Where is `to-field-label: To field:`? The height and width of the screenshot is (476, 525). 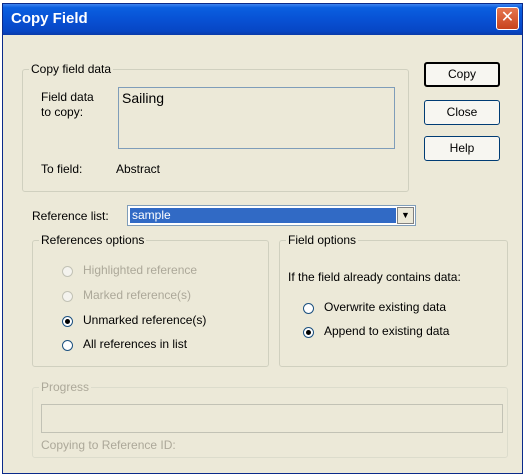 to-field-label: To field: is located at coordinates (62, 169).